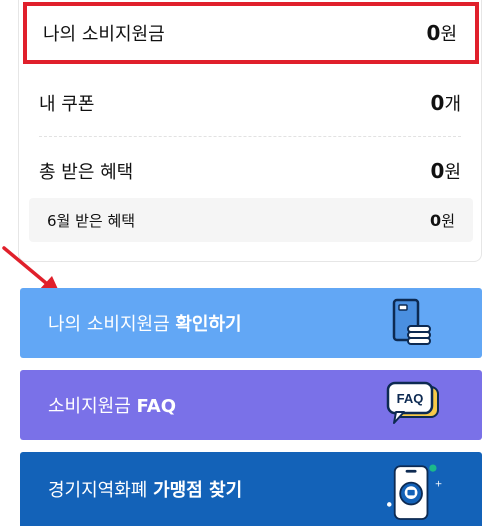 The image size is (500, 526). I want to click on monthly-benefit-value: 0원, so click(442, 220).